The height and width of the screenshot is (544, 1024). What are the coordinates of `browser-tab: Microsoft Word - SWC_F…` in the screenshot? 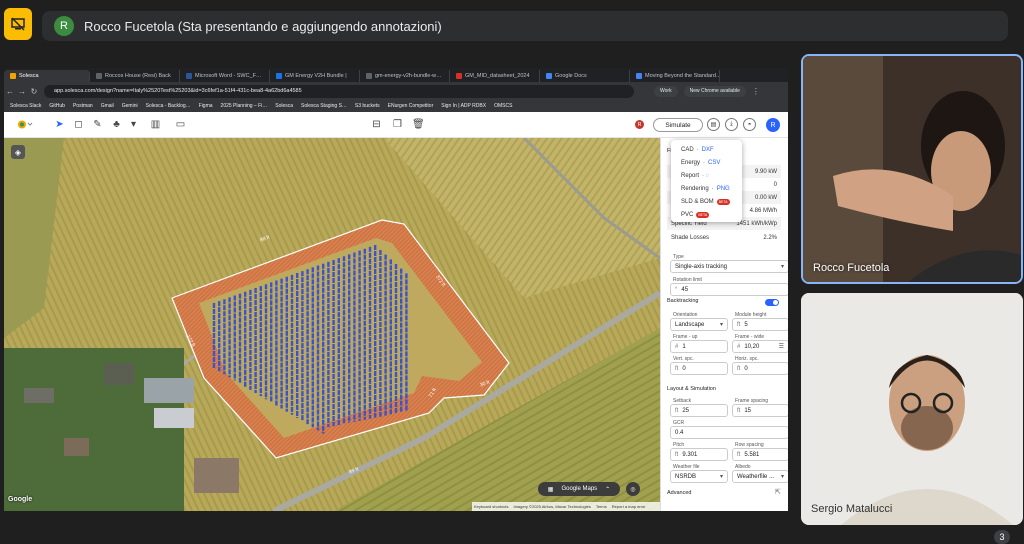 It's located at (225, 76).